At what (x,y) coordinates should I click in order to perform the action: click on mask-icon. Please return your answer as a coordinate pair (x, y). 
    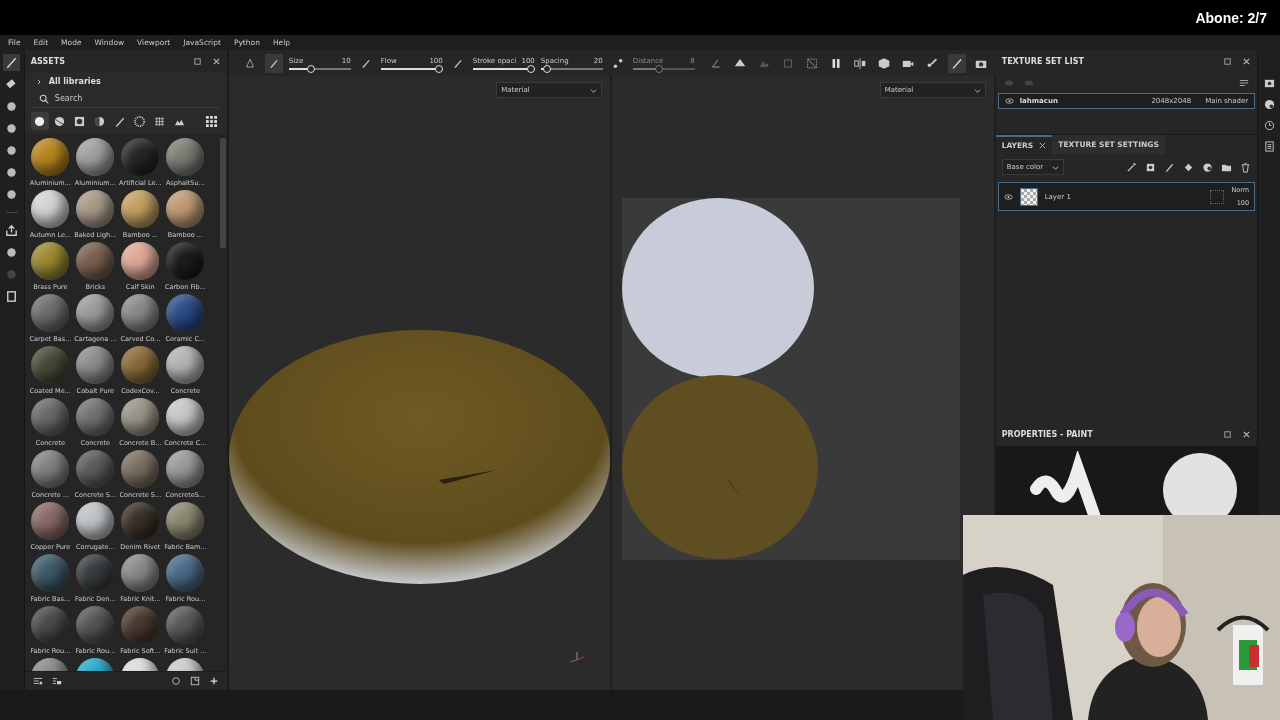
    Looking at the image, I should click on (80, 121).